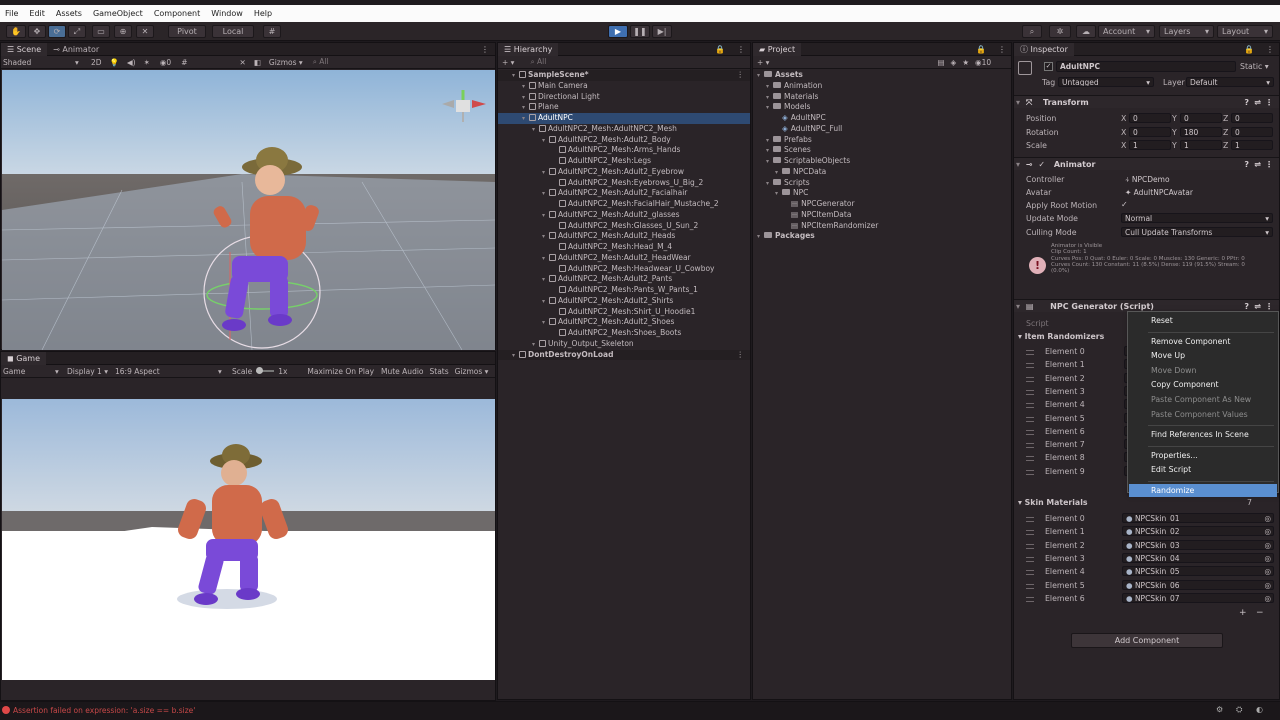 The width and height of the screenshot is (1280, 720). Describe the element at coordinates (624, 107) in the screenshot. I see `hierarchy-item: ▾ Plane` at that location.